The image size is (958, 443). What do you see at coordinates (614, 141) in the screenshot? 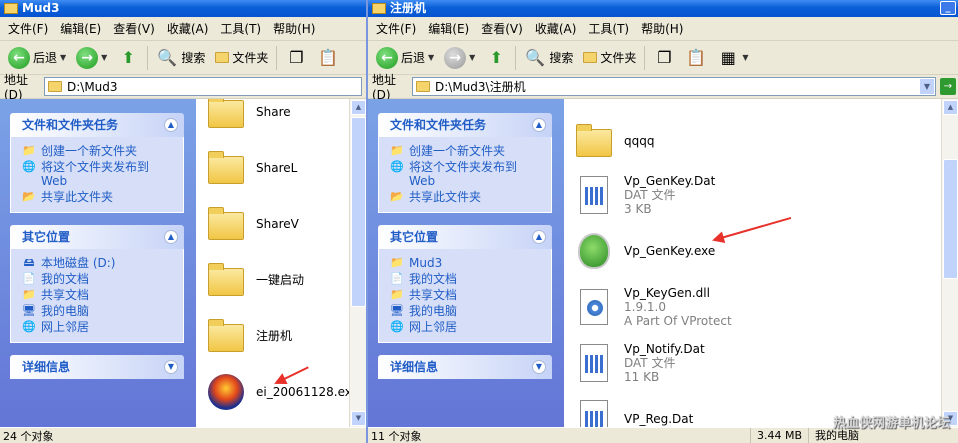
I see `list-item: qqqq` at bounding box center [614, 141].